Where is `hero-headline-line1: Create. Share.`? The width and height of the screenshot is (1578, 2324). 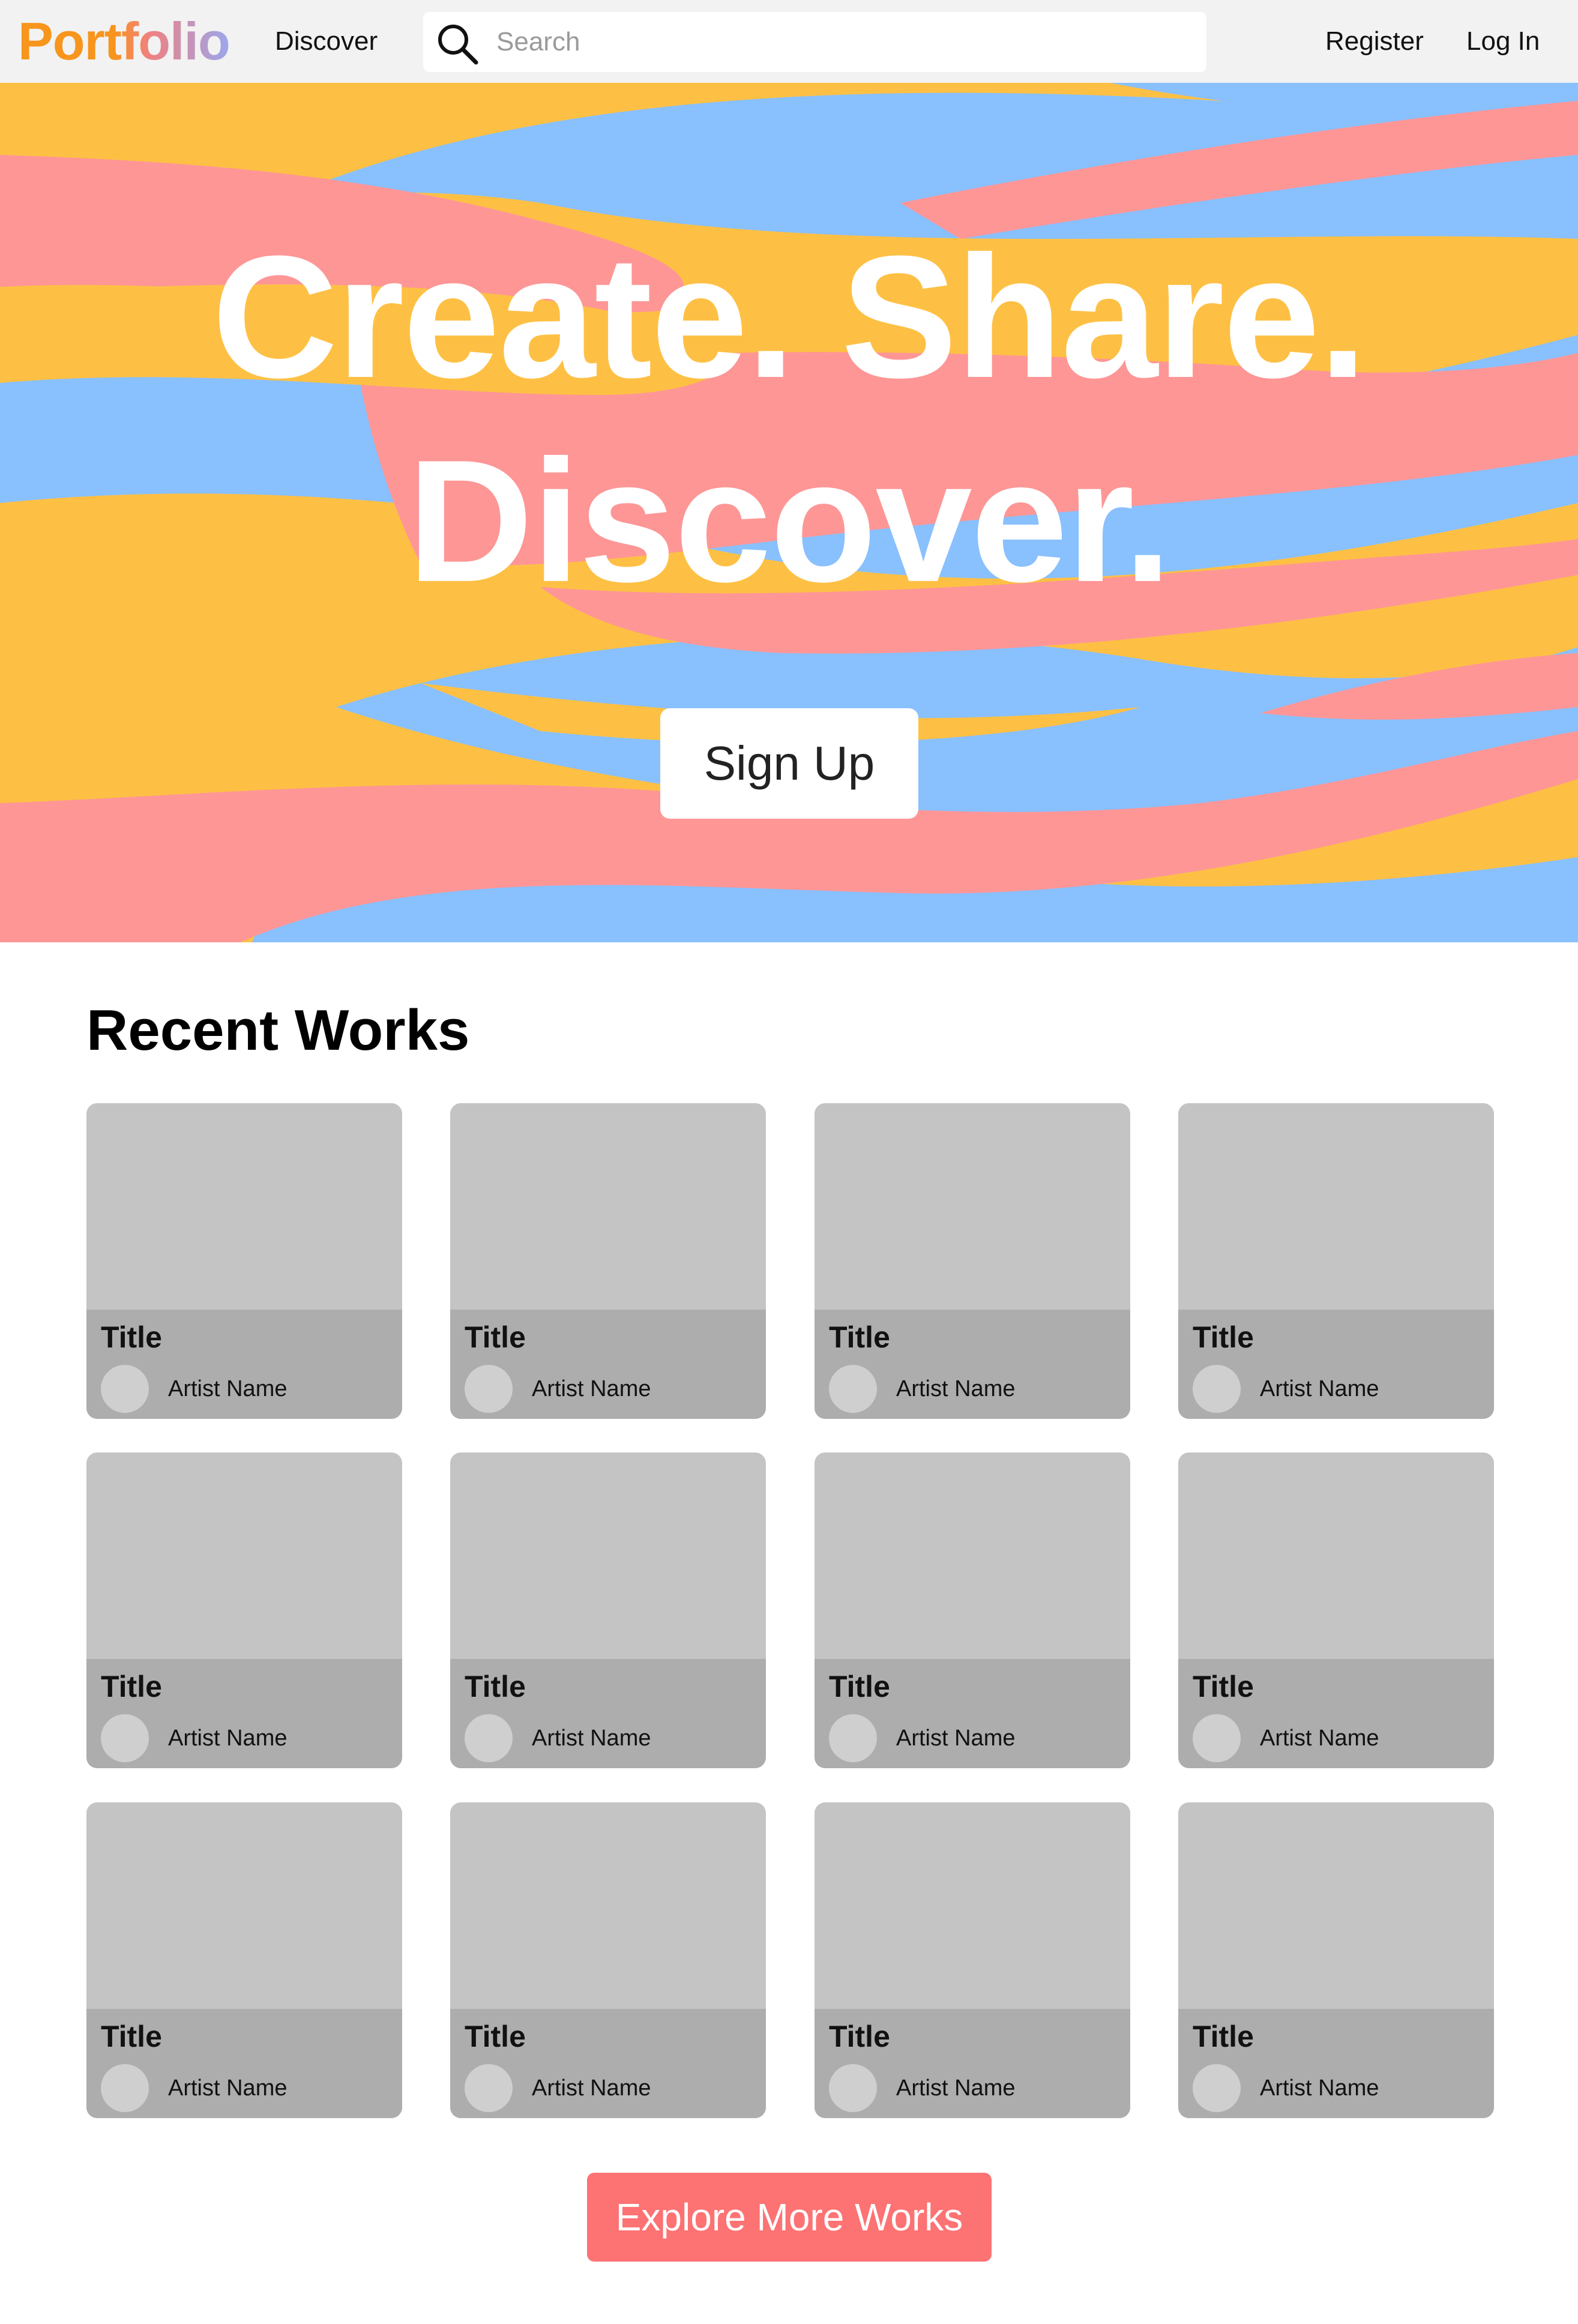 hero-headline-line1: Create. Share. is located at coordinates (789, 317).